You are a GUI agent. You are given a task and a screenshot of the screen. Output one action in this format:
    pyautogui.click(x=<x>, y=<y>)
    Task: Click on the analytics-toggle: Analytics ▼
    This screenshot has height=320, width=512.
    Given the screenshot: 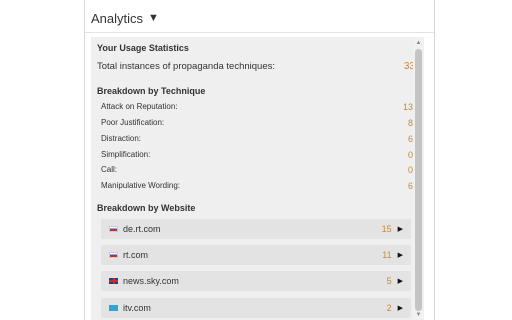 What is the action you would take?
    pyautogui.click(x=125, y=18)
    